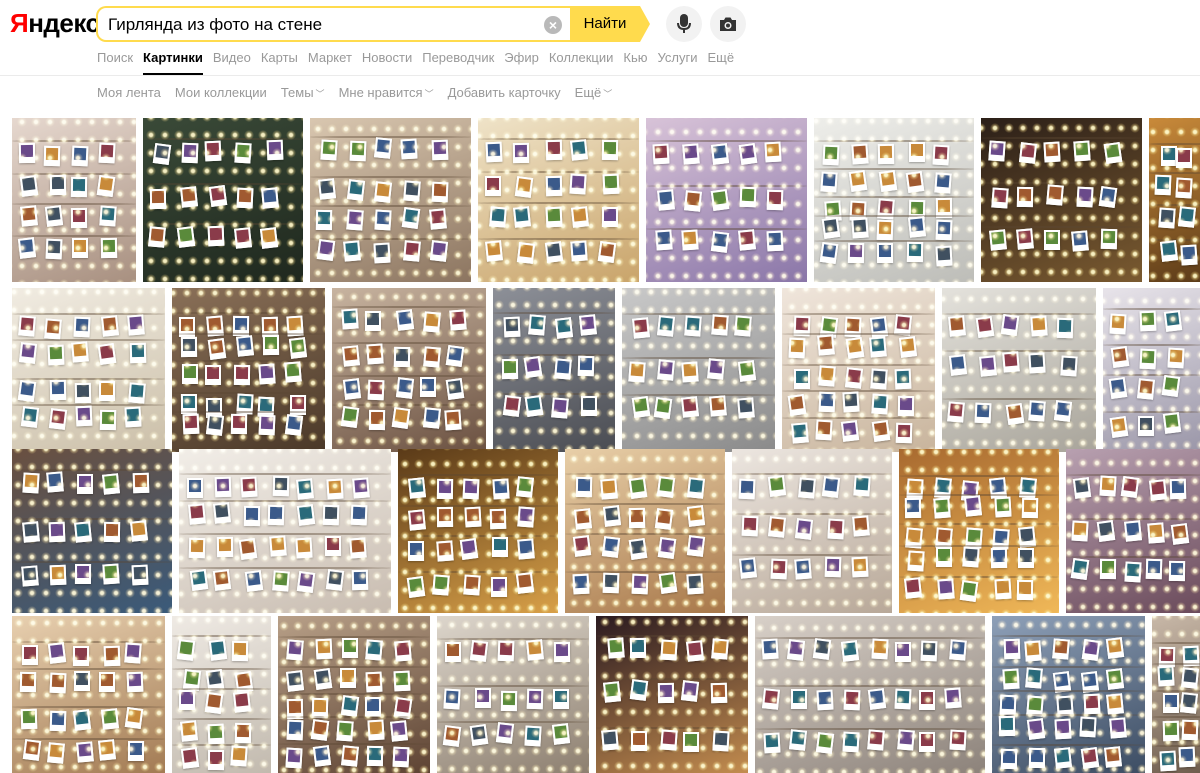 The image size is (1200, 773). What do you see at coordinates (318, 25) in the screenshot?
I see `search-input` at bounding box center [318, 25].